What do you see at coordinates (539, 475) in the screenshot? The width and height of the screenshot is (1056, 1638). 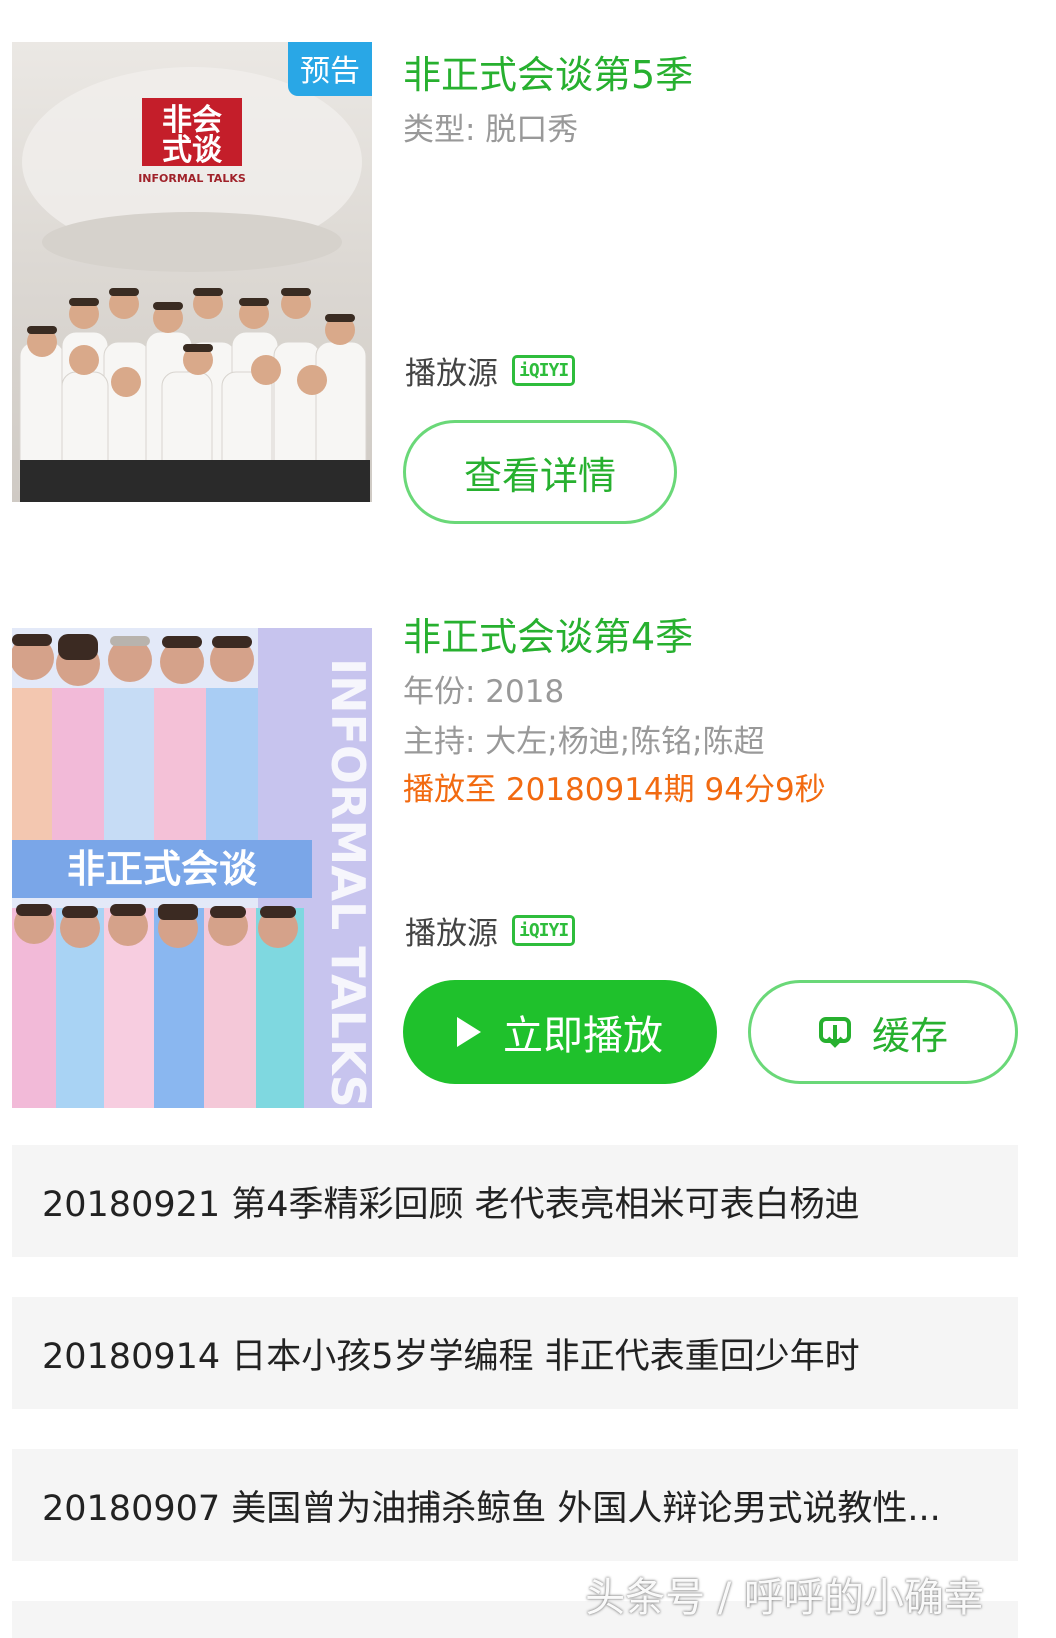 I see `view-details-label: 查看详情` at bounding box center [539, 475].